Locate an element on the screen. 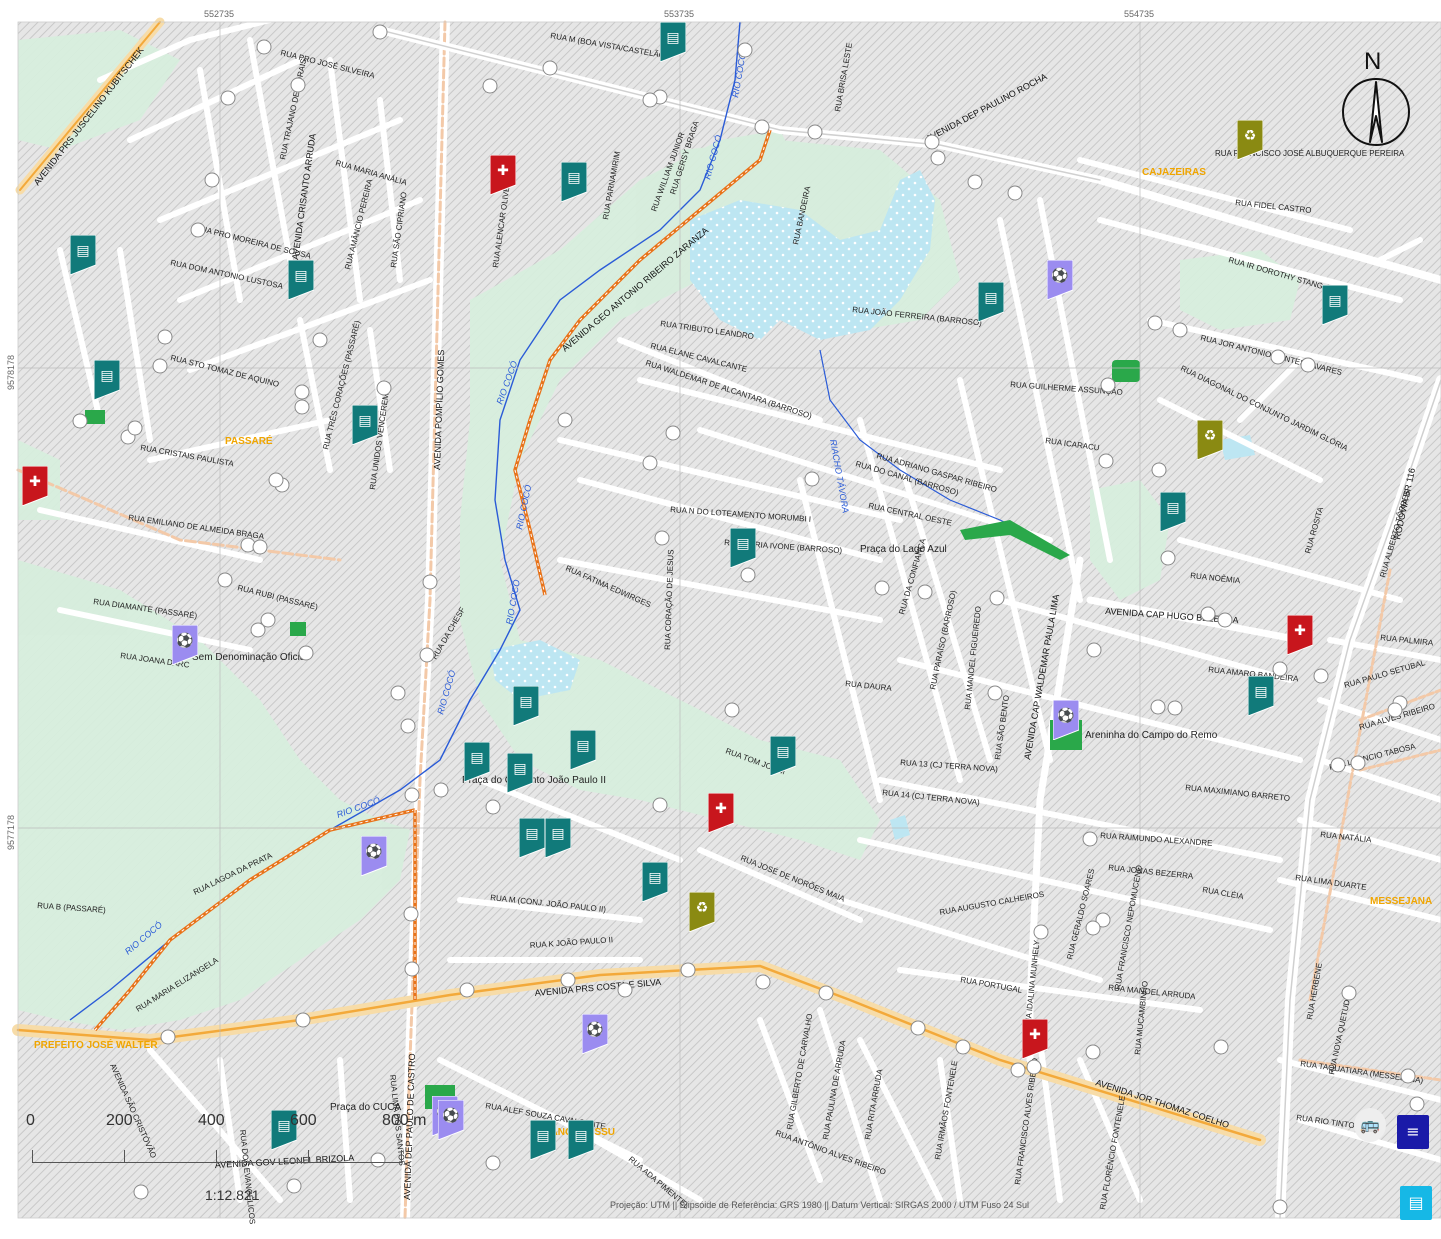 This screenshot has height=1239, width=1441. scale-ratio: 1:12.821 is located at coordinates (232, 1195).